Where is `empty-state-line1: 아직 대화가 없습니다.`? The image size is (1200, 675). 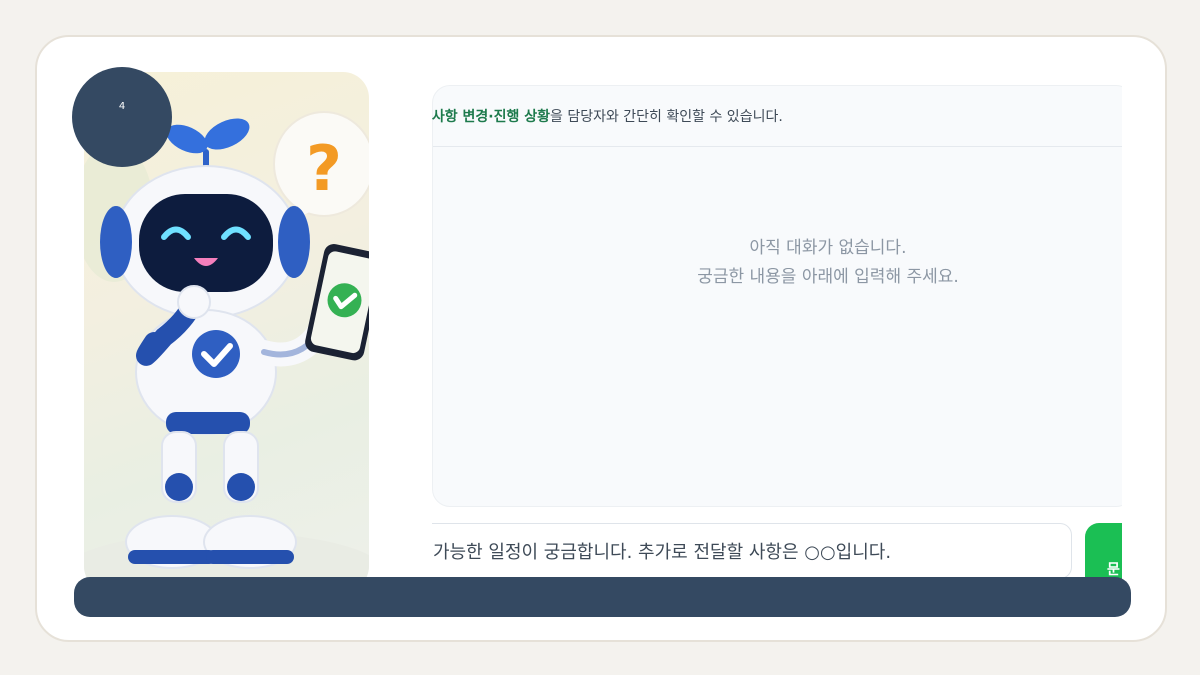 empty-state-line1: 아직 대화가 없습니다. is located at coordinates (828, 248).